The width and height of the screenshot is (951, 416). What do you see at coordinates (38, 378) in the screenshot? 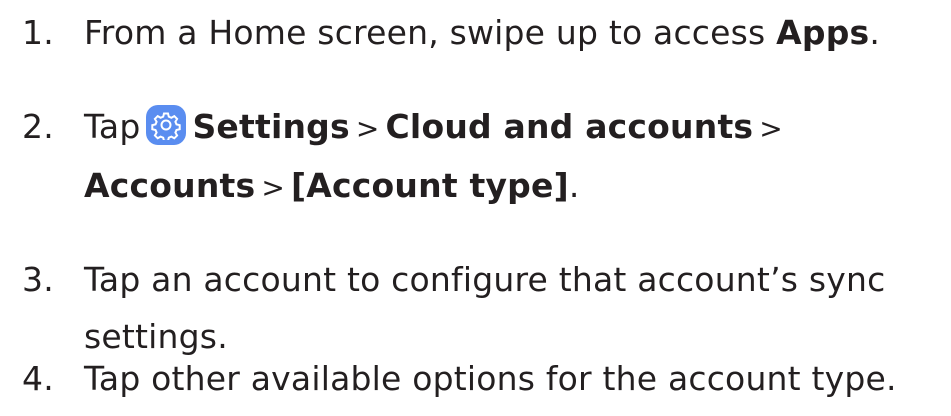
I see `step-number: 4.` at bounding box center [38, 378].